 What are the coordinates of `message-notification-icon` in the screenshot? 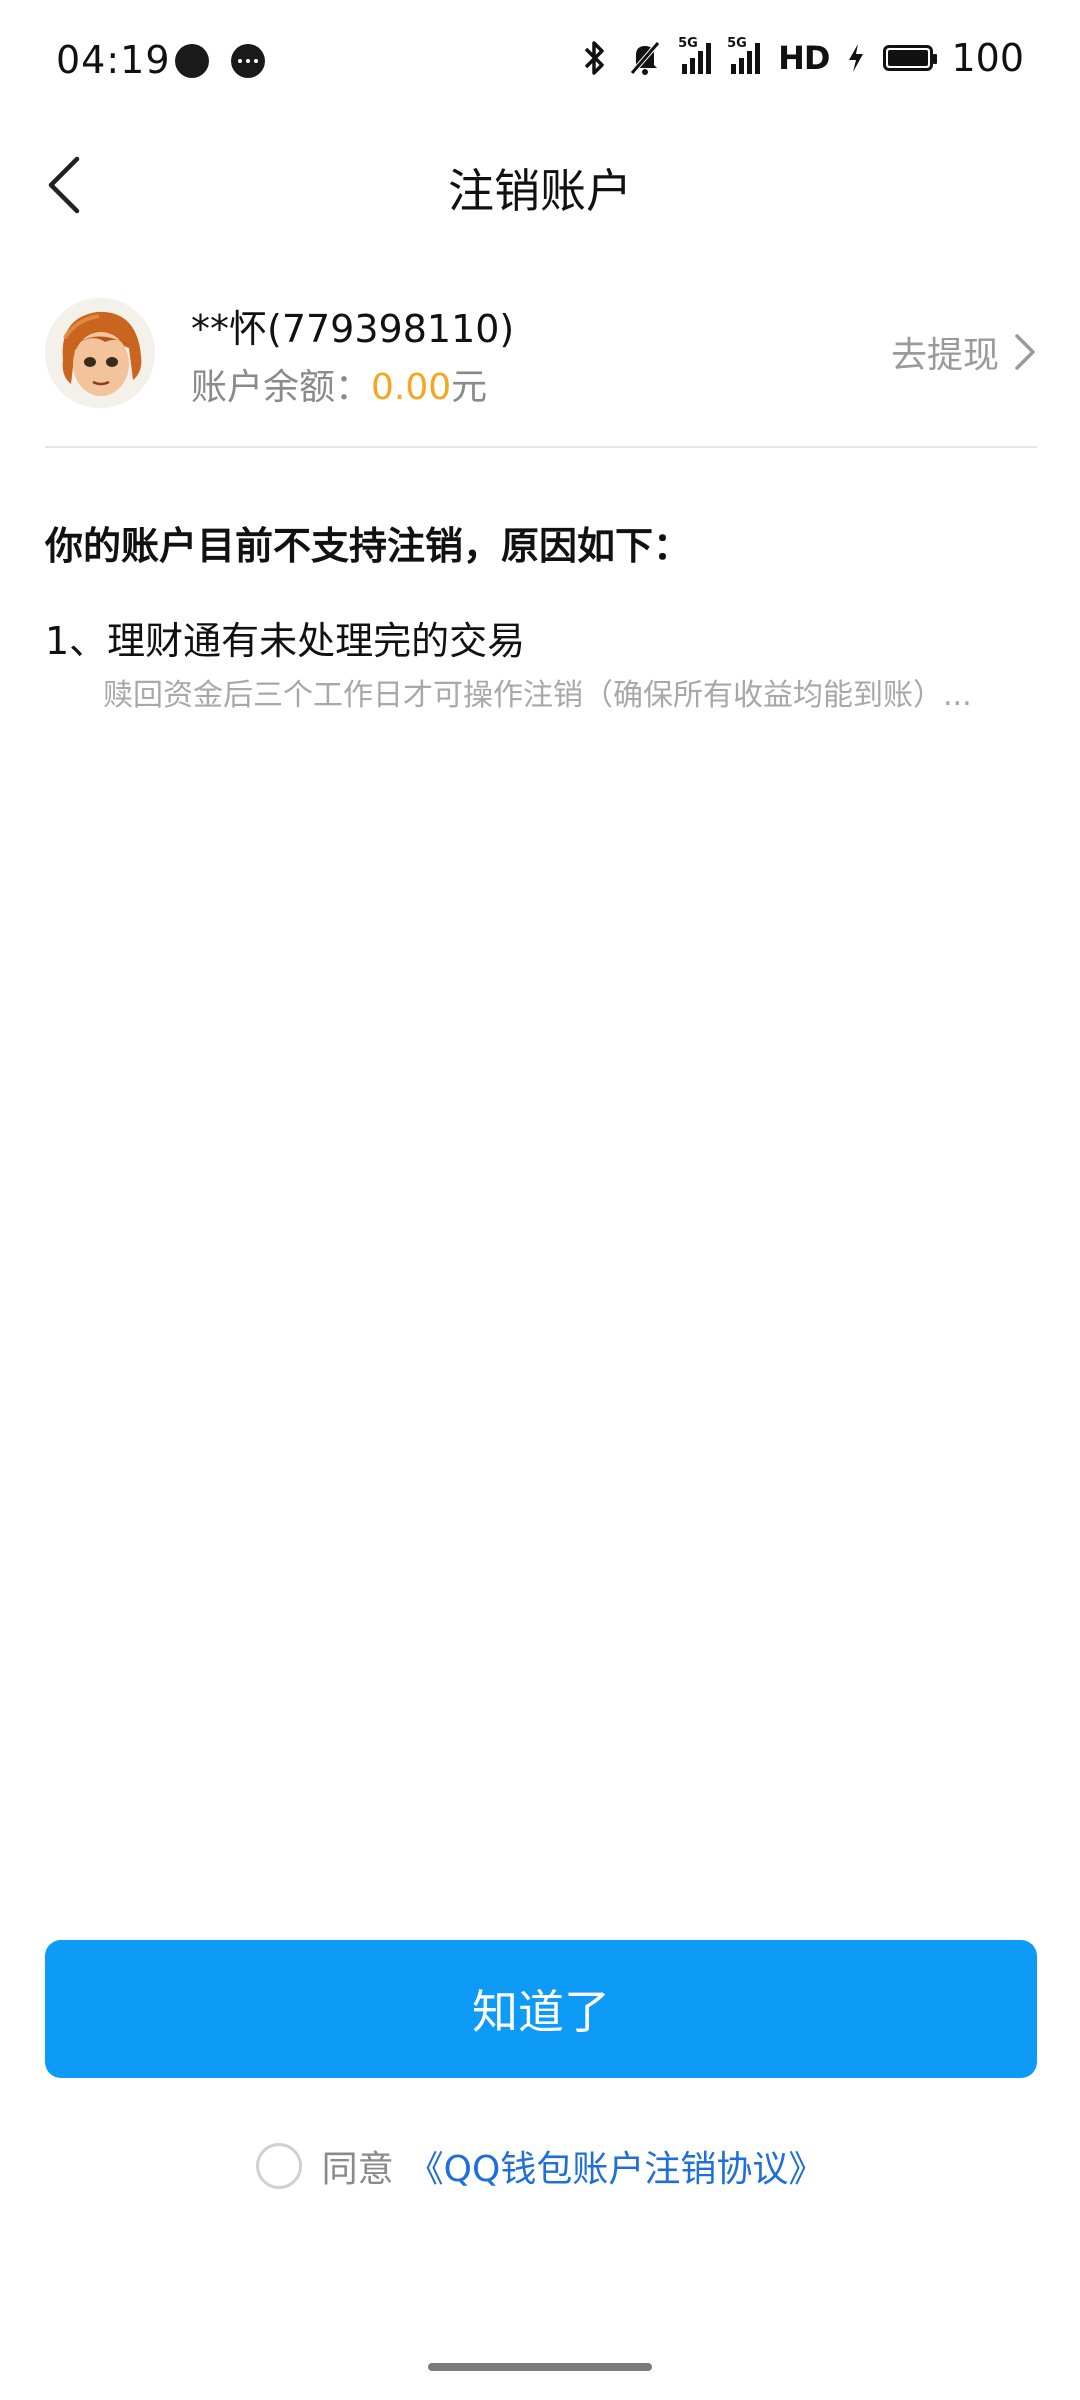 It's located at (248, 61).